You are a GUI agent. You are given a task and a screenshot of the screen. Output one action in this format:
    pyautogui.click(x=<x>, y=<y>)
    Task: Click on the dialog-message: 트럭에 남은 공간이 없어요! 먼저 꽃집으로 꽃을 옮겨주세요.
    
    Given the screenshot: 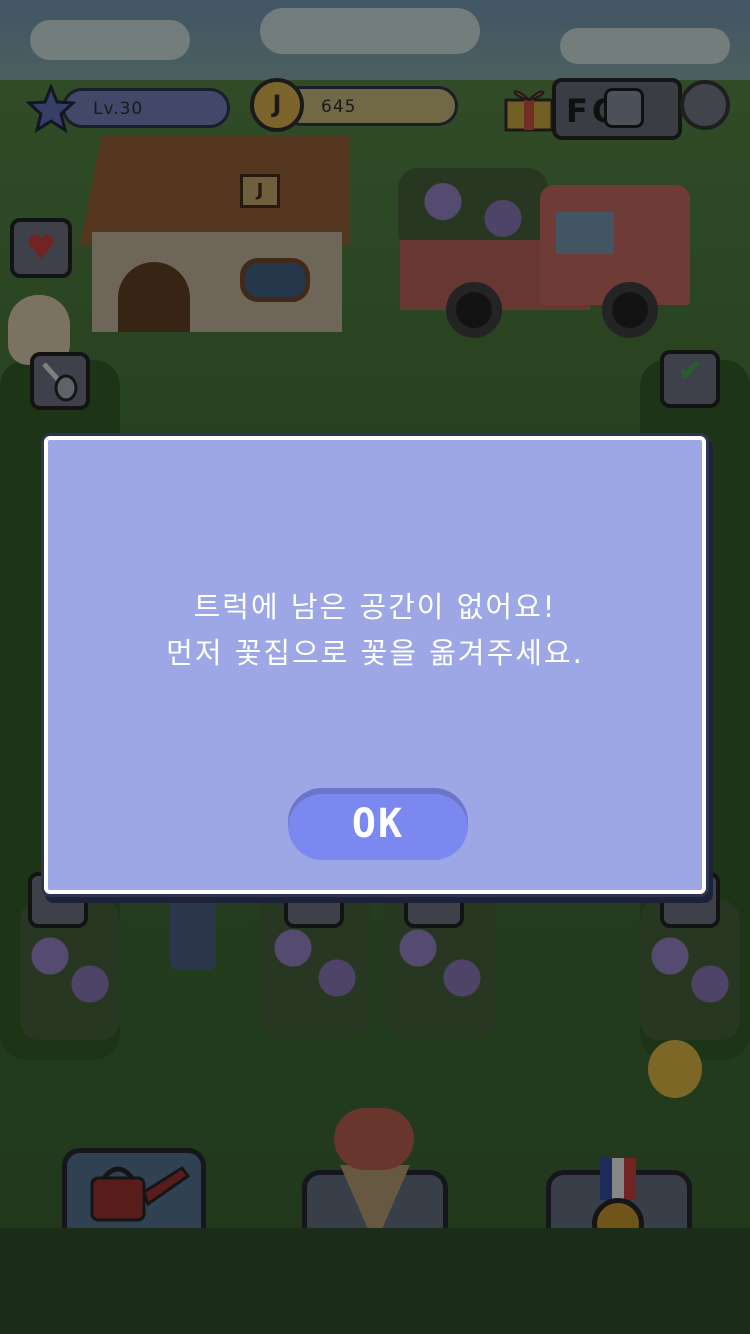 What is the action you would take?
    pyautogui.click(x=375, y=630)
    